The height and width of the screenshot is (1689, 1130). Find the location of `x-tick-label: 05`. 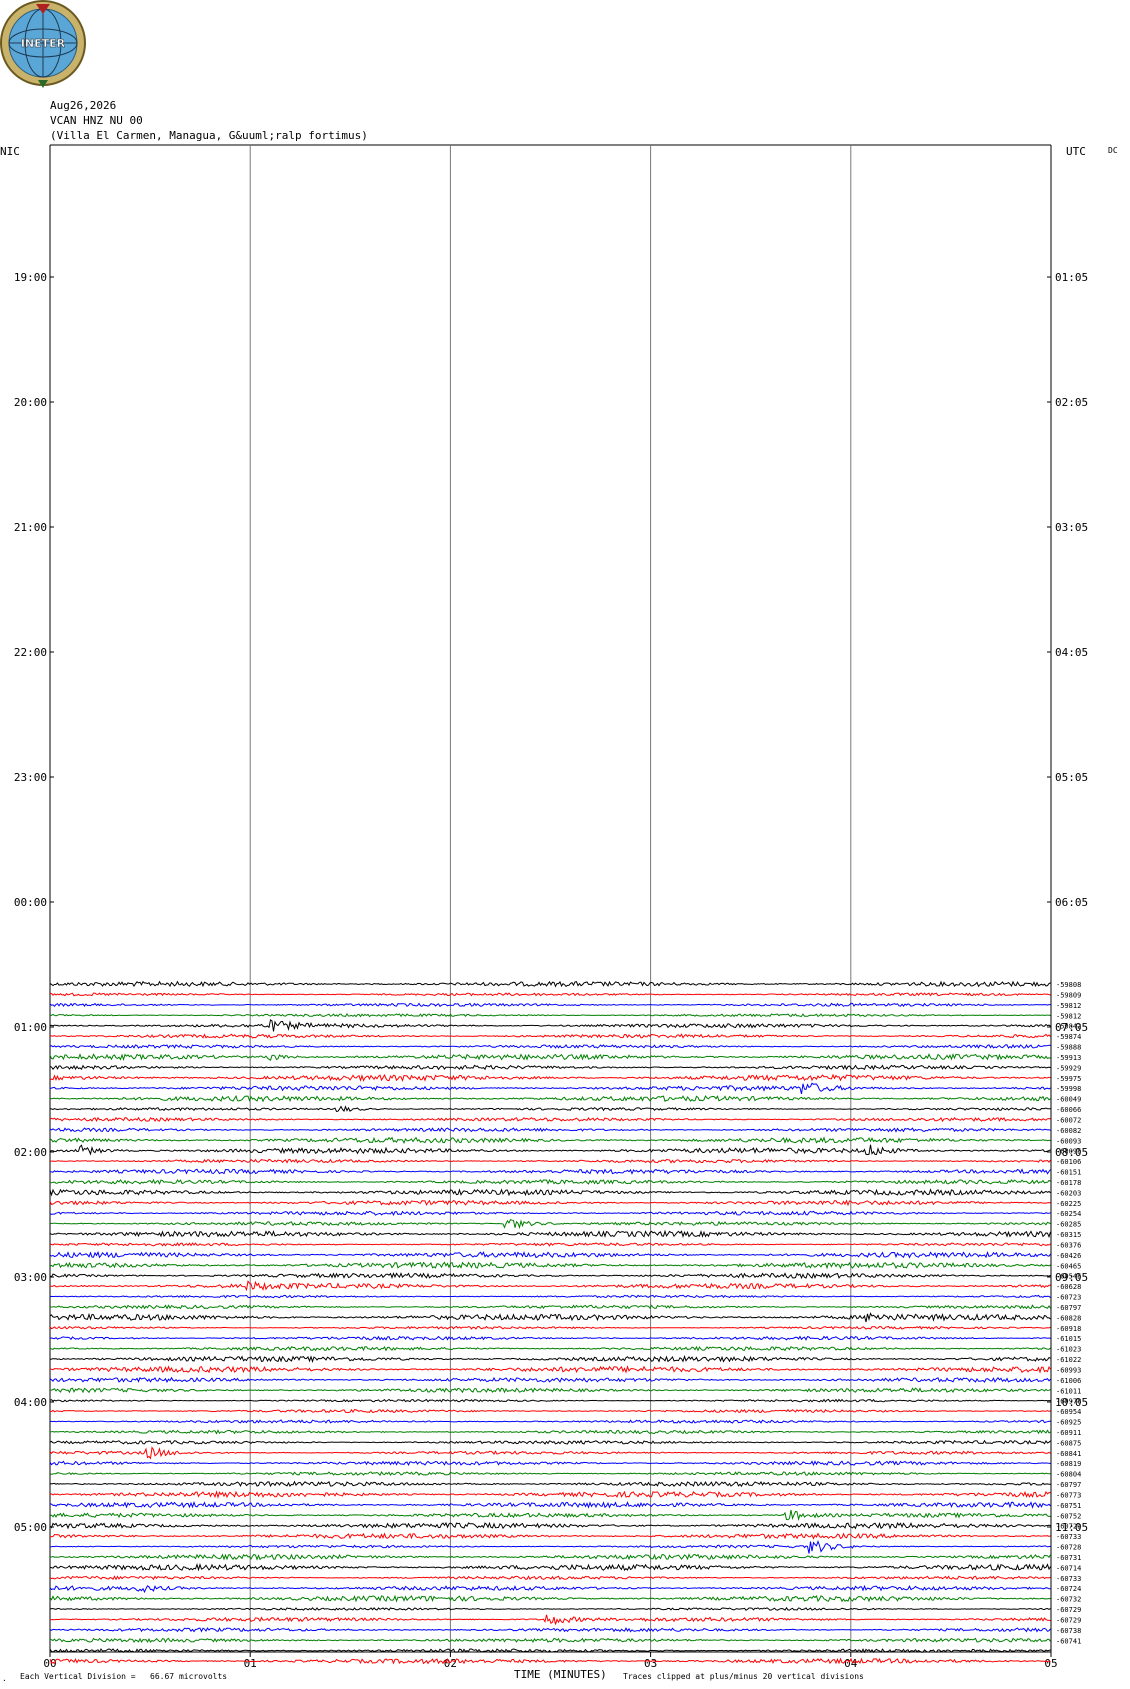

x-tick-label: 05 is located at coordinates (1050, 1663).